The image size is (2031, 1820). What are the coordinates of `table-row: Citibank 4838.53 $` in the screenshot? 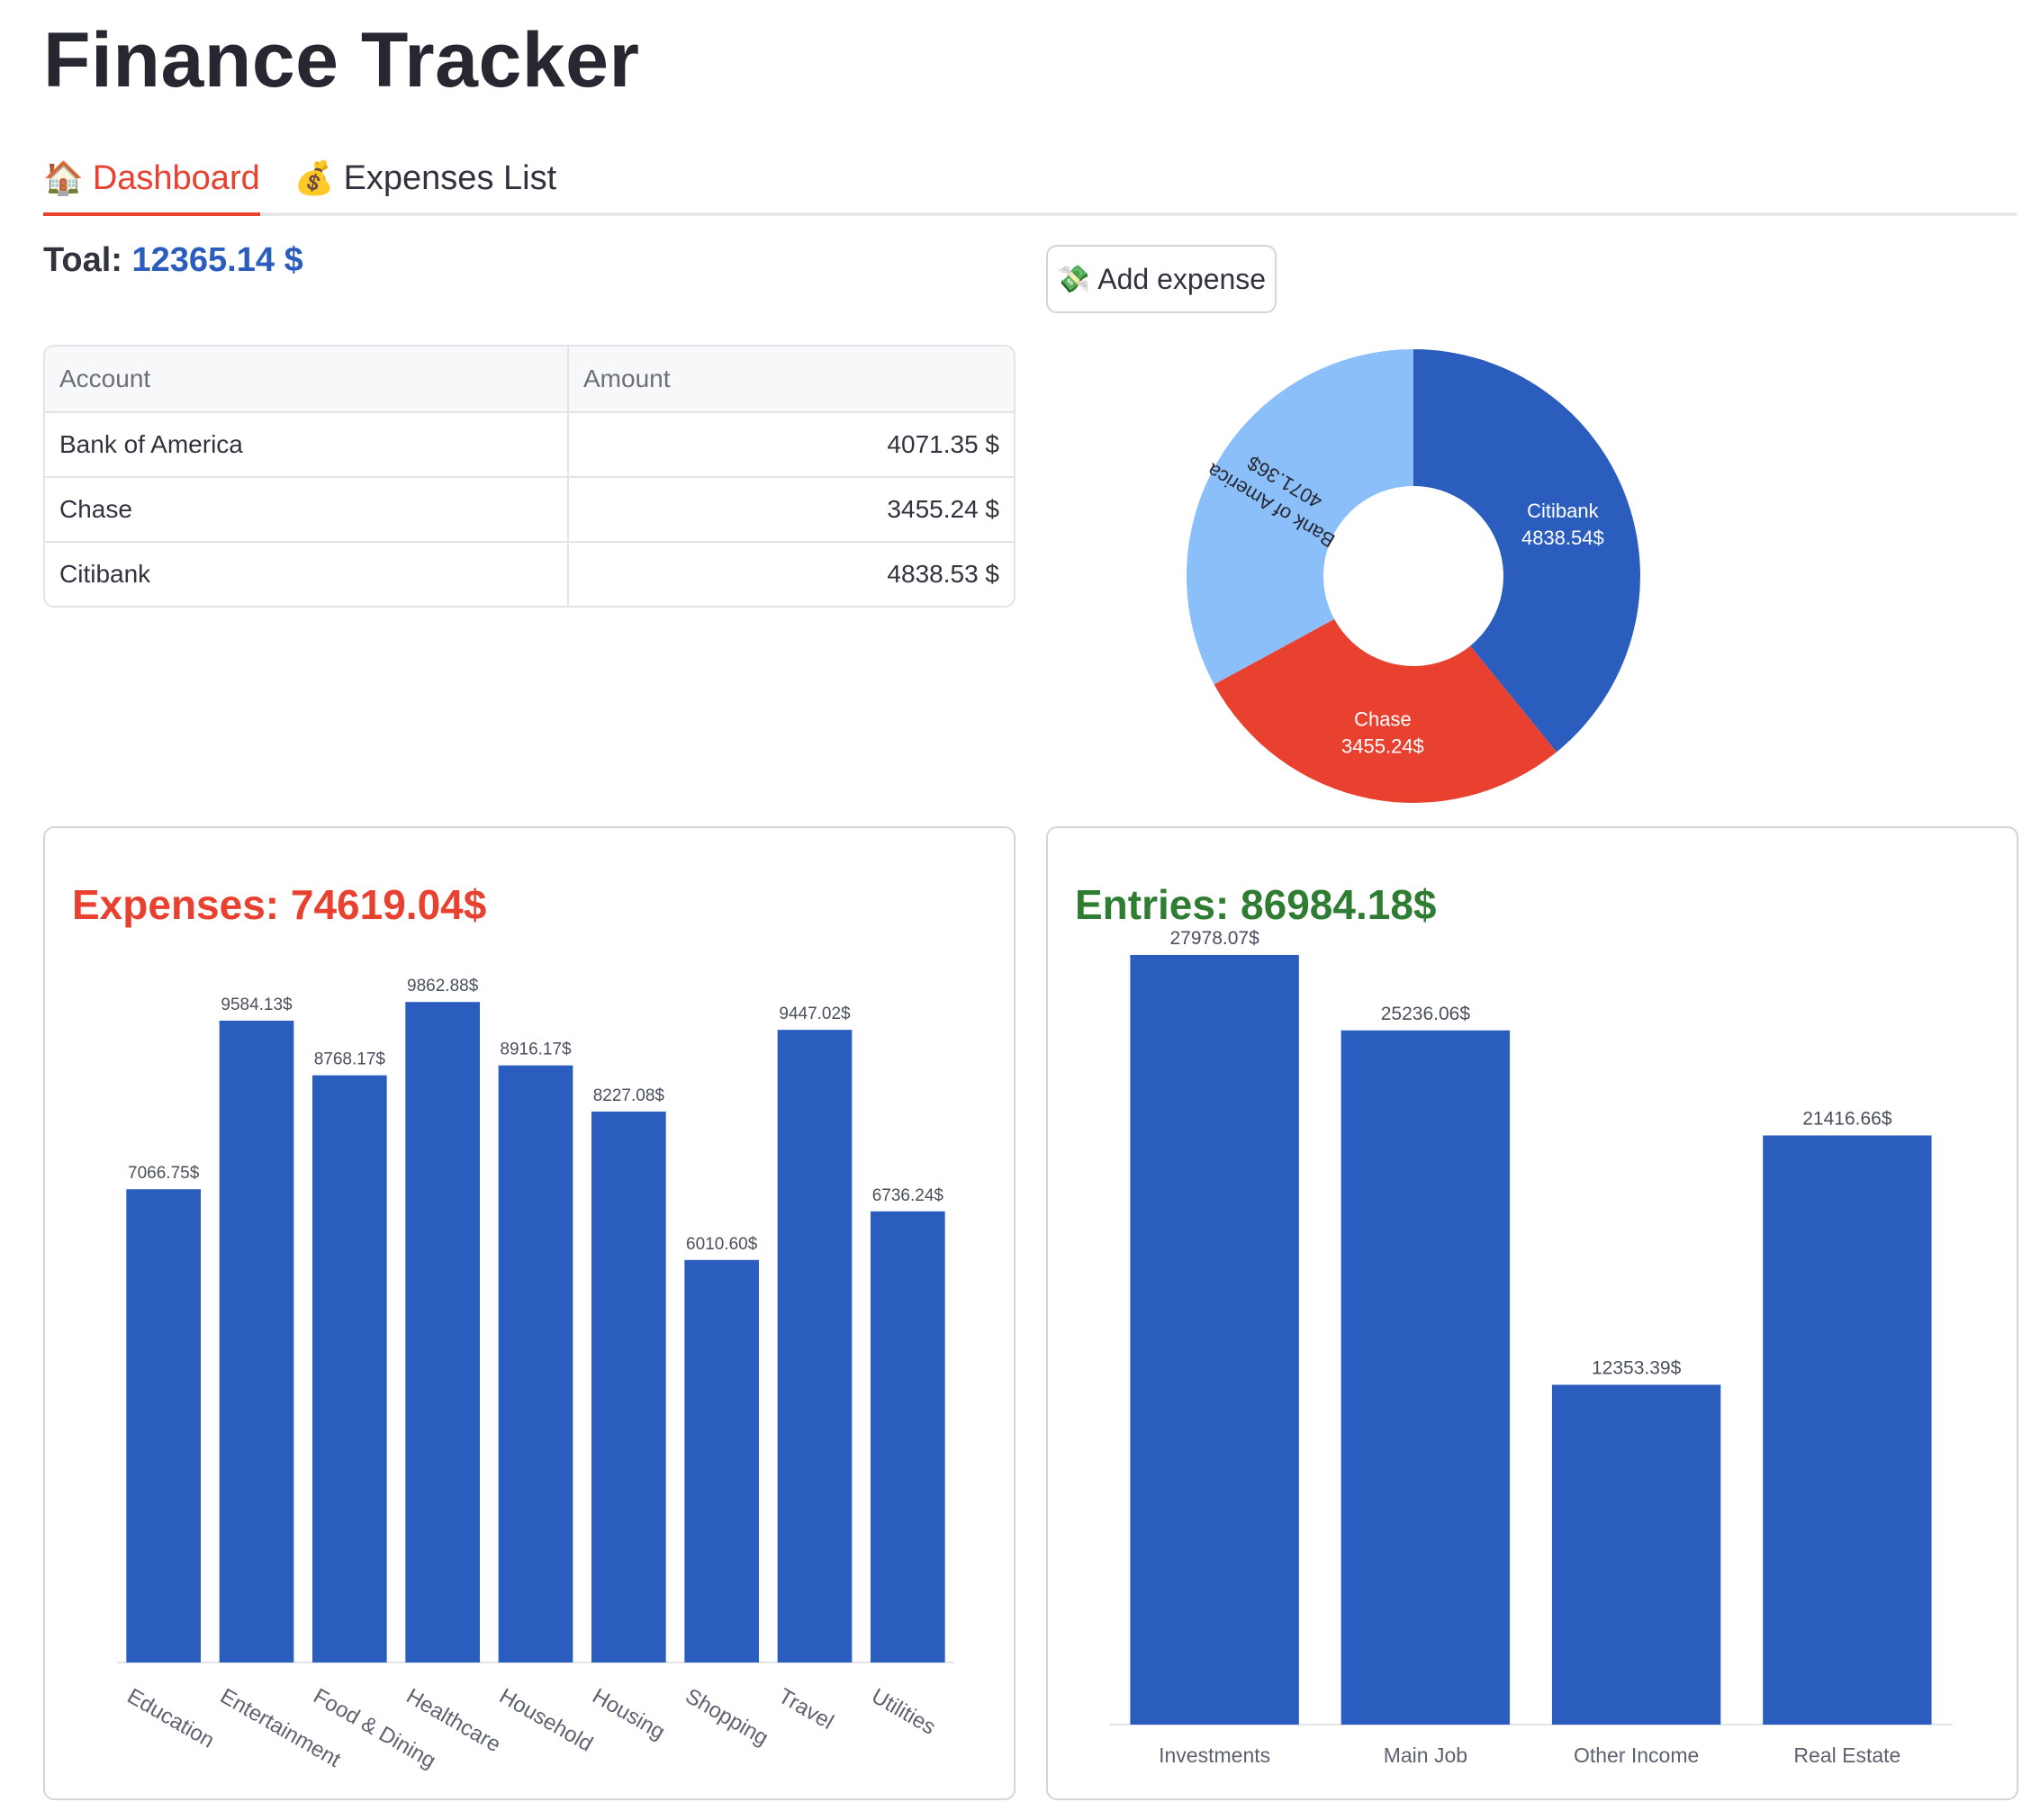 It's located at (529, 574).